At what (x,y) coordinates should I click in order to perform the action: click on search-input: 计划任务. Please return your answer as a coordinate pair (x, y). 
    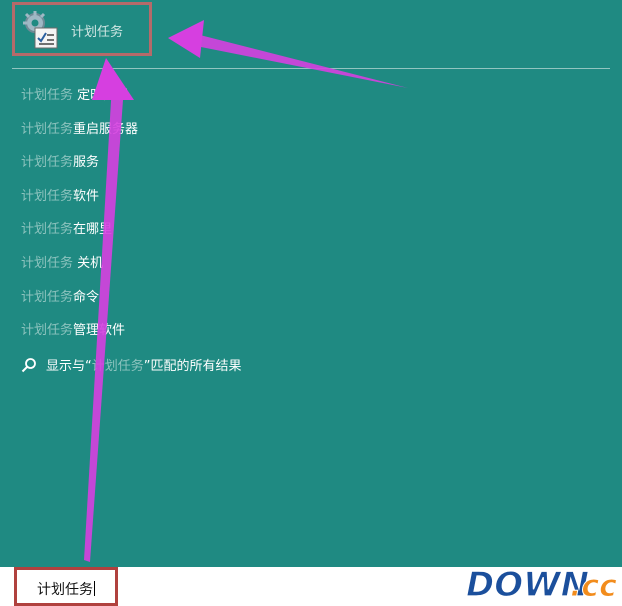
    Looking at the image, I should click on (66, 586).